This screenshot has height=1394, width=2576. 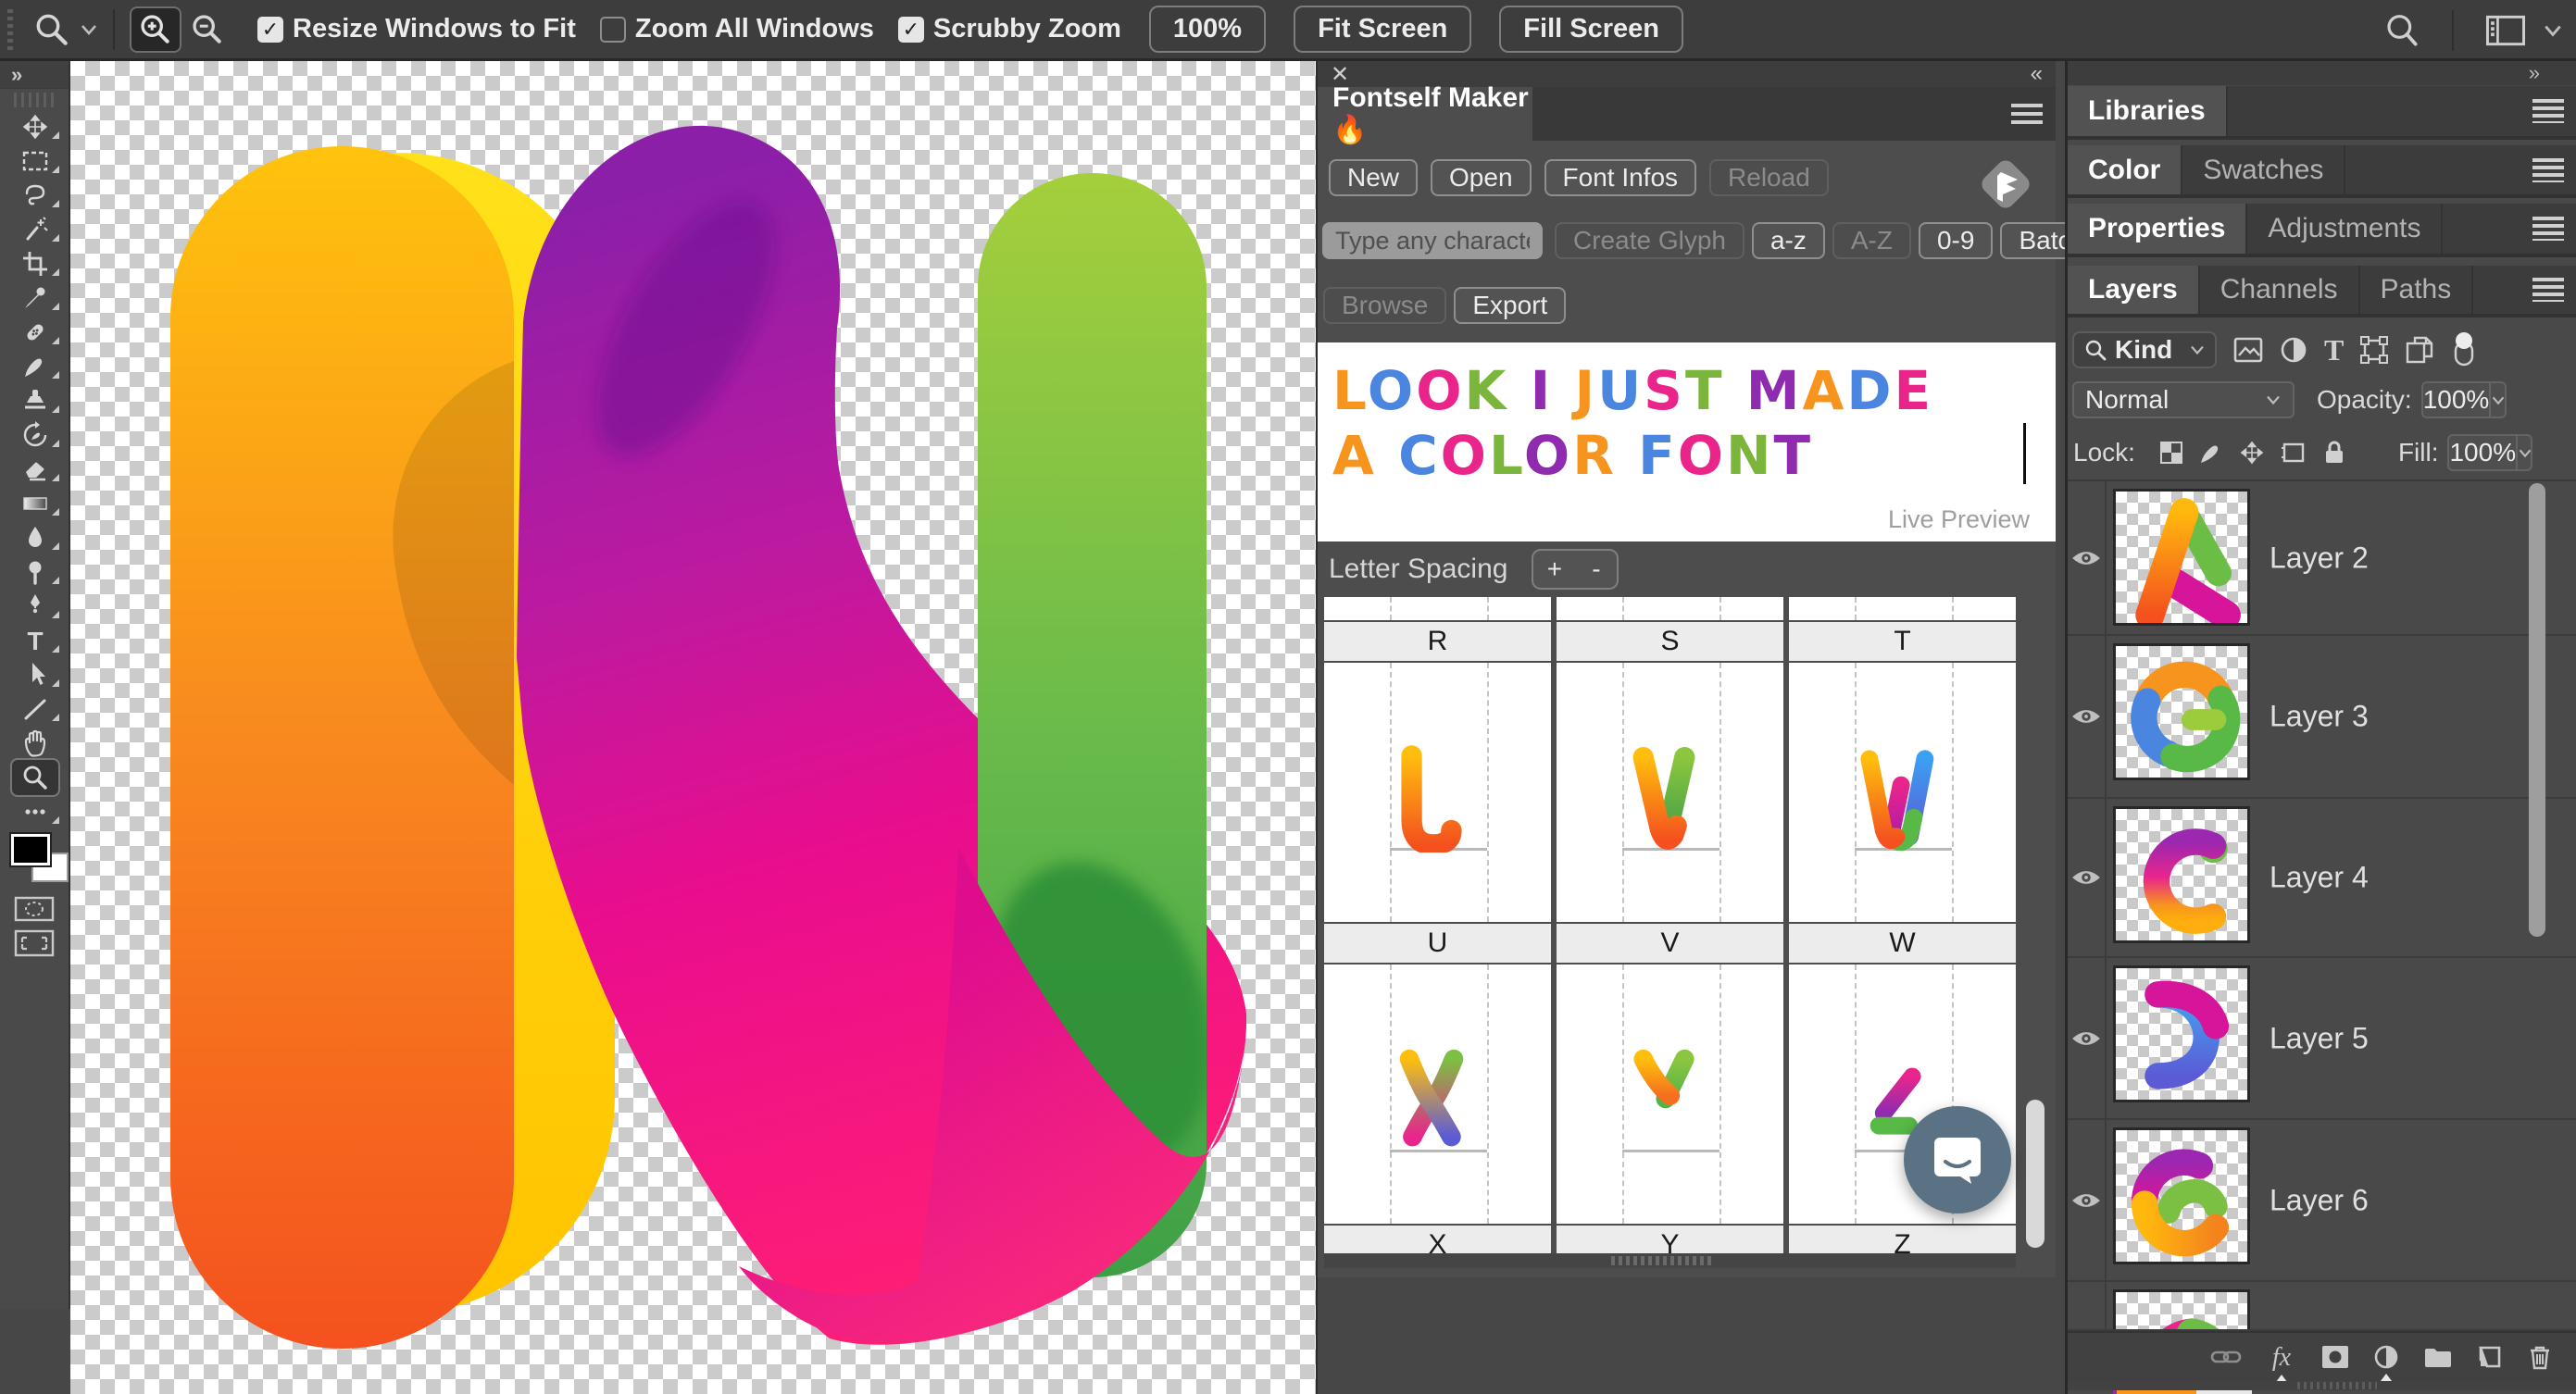 What do you see at coordinates (2322, 1306) in the screenshot?
I see `layer-row-partial` at bounding box center [2322, 1306].